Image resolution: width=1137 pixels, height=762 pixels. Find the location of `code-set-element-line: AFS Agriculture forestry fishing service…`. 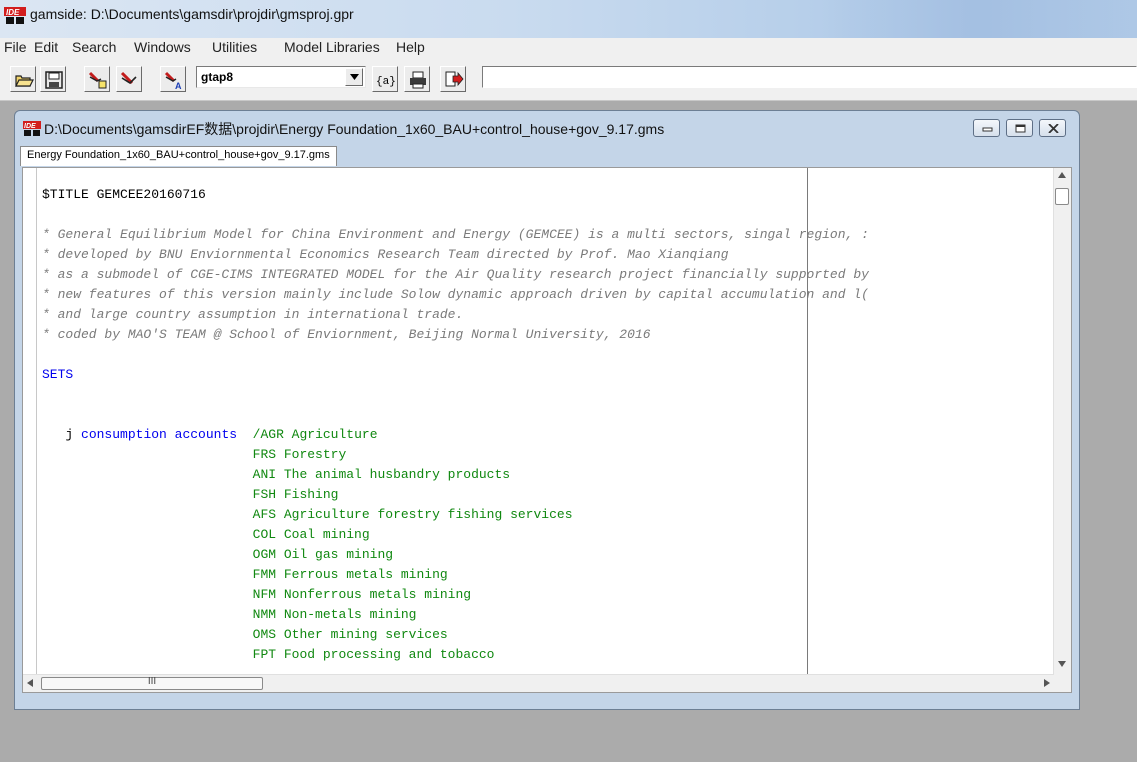

code-set-element-line: AFS Agriculture forestry fishing service… is located at coordinates (542, 515).